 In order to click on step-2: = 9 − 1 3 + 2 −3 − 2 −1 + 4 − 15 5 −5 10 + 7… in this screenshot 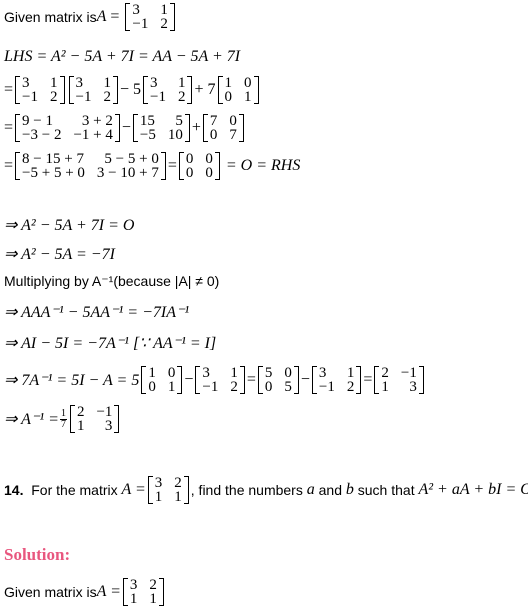, I will do `click(125, 128)`.